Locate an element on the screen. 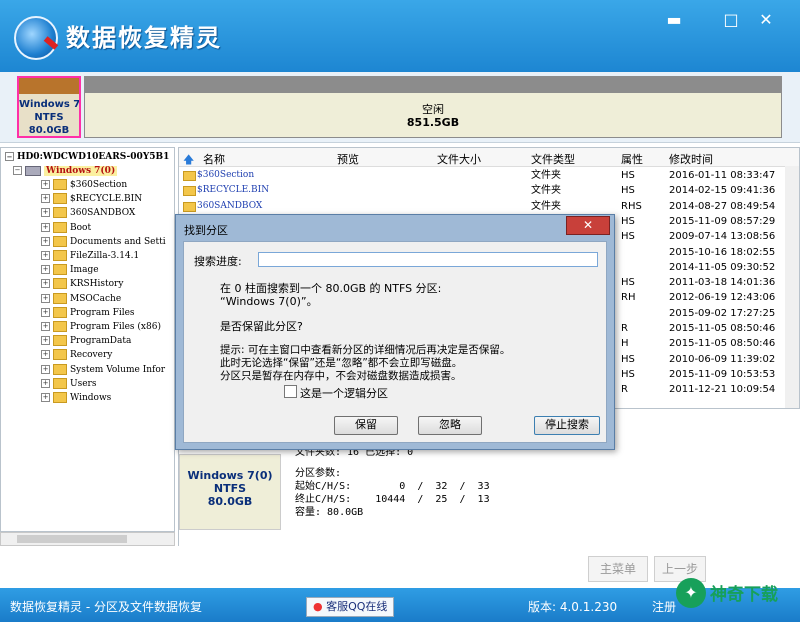 The image size is (800, 622). file-time: 2015-11-09 08:57:29 is located at coordinates (722, 221).